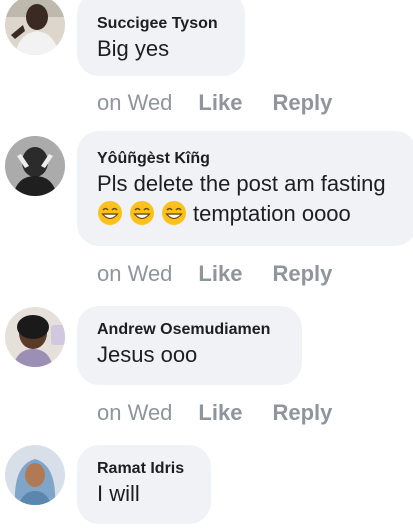 Image resolution: width=413 pixels, height=530 pixels. I want to click on comment-bubble: Andrew Osemudiamen Jesus ooo, so click(189, 345).